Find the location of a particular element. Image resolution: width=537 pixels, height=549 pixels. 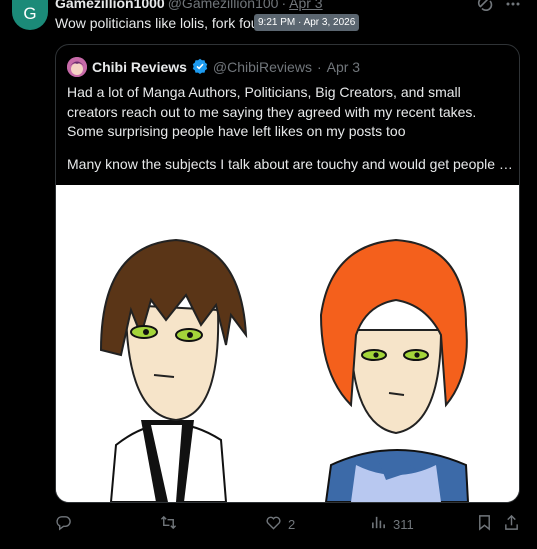

author-name: Gamezillion1000 is located at coordinates (110, 5).